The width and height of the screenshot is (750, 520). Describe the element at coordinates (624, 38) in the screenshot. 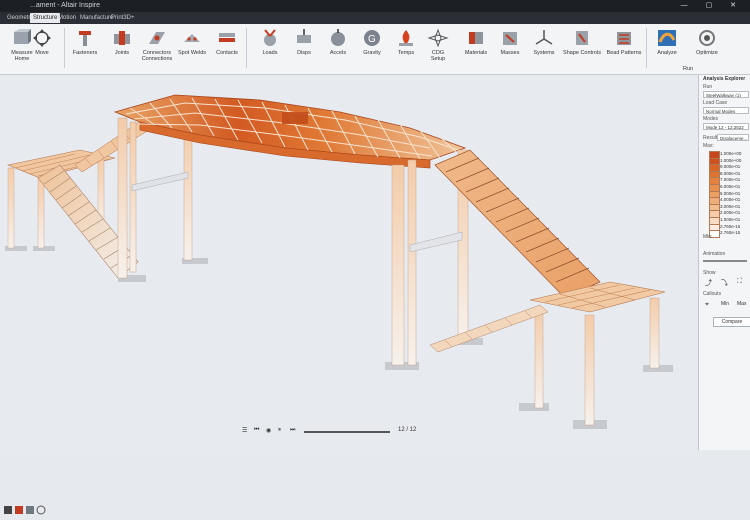

I see `bead-patterns-icon` at that location.